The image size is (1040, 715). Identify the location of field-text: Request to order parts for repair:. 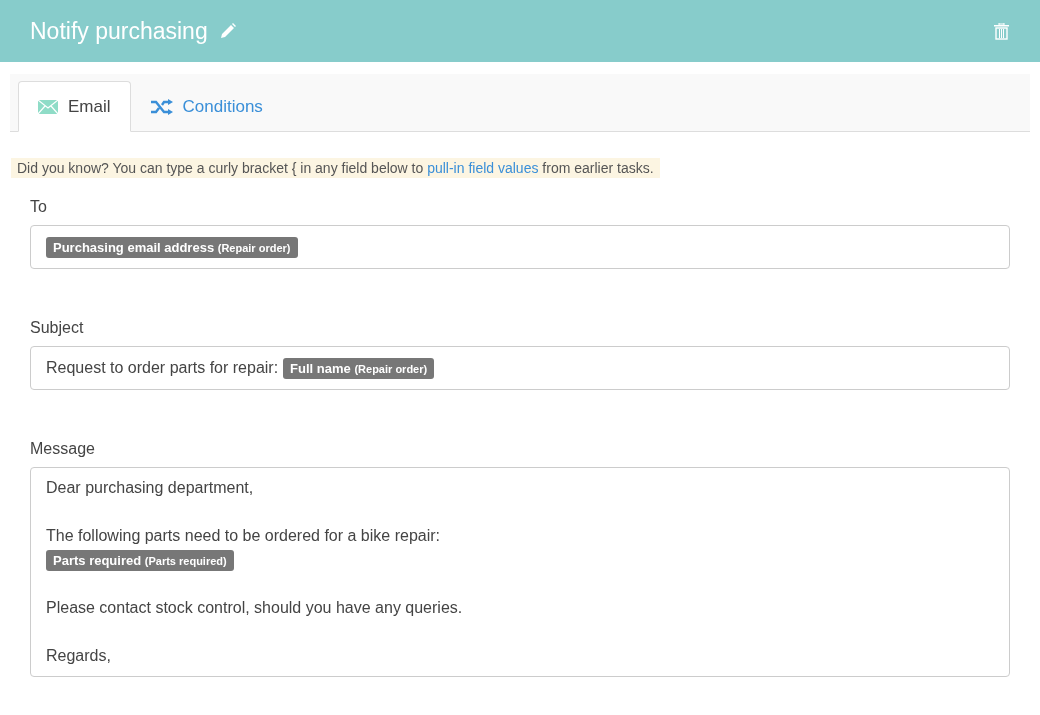
(162, 368).